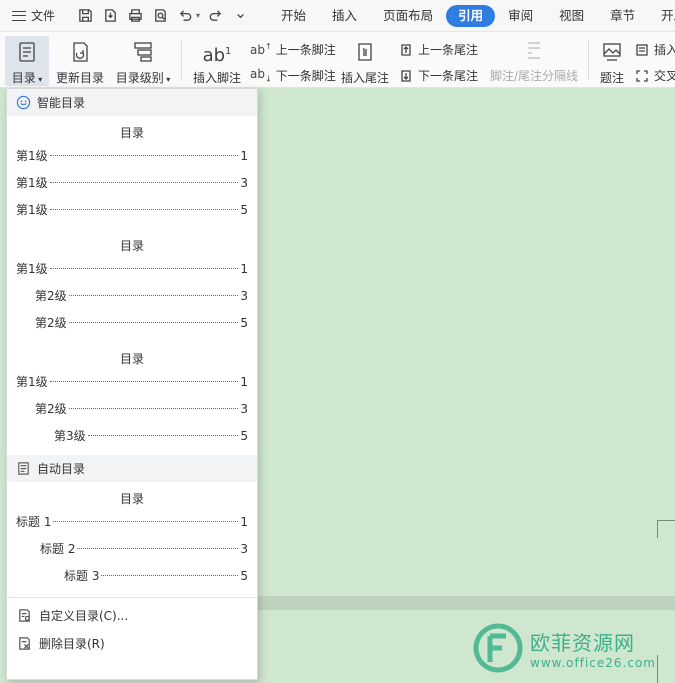 This screenshot has height=683, width=675. Describe the element at coordinates (365, 63) in the screenshot. I see `insert-endnote-button: 插入尾注` at that location.